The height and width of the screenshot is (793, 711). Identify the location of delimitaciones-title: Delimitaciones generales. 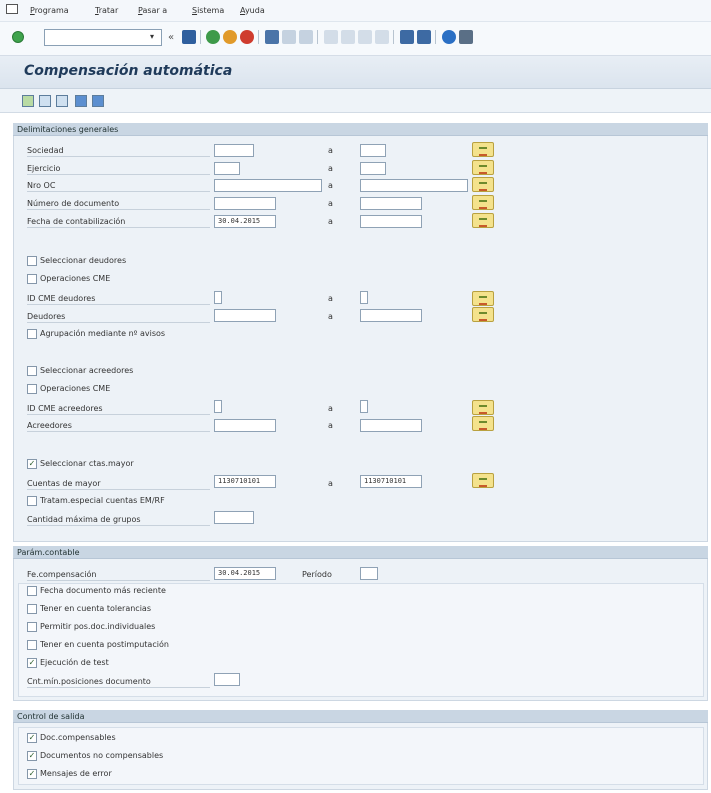
(68, 129).